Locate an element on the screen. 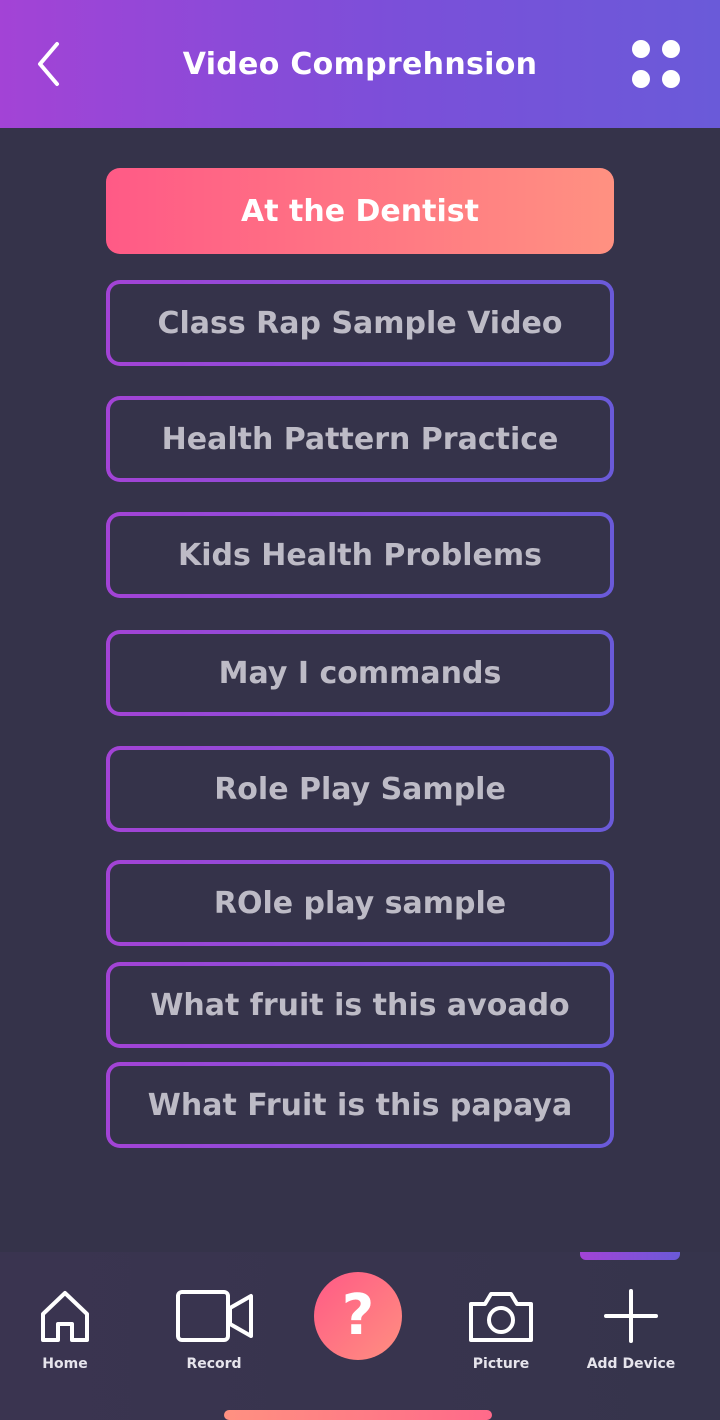 Image resolution: width=720 pixels, height=1420 pixels. video-item-selected: At the Dentist is located at coordinates (360, 211).